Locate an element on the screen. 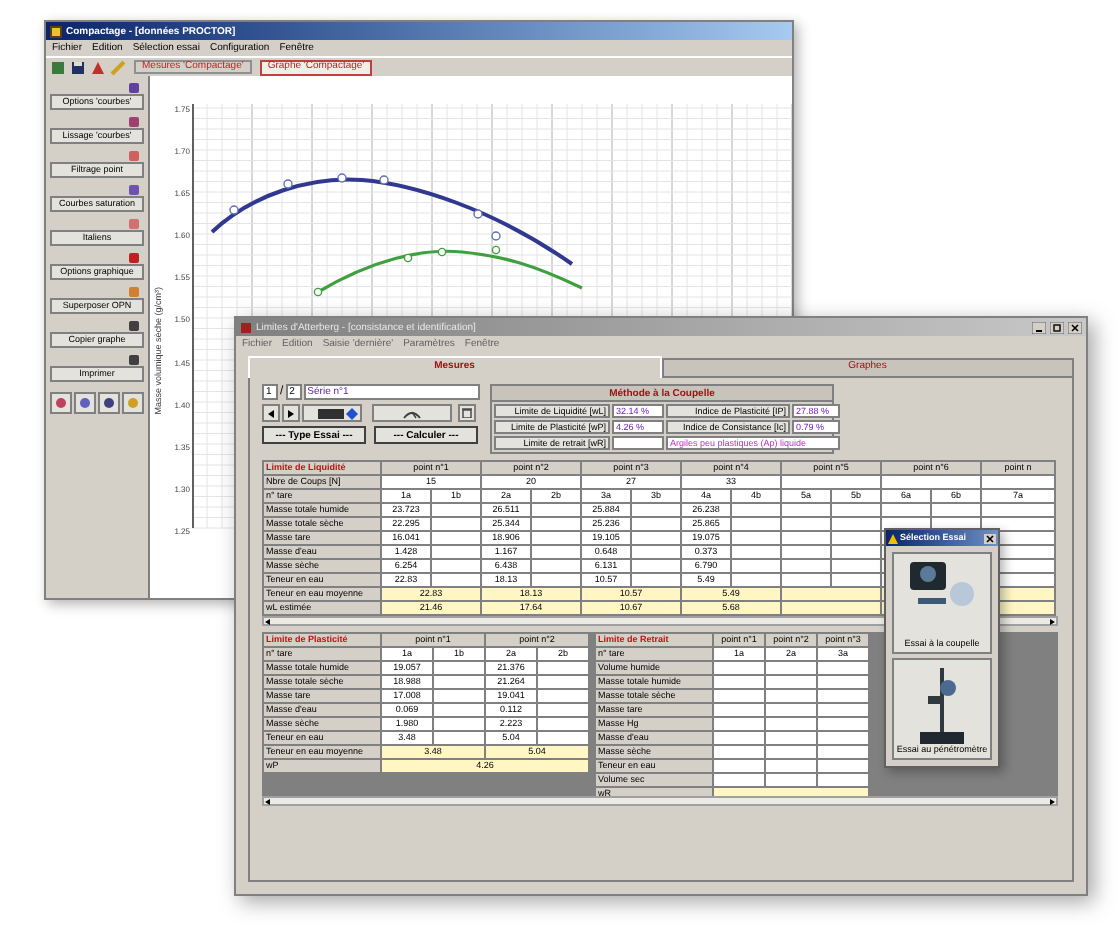 The height and width of the screenshot is (950, 1120). save-icon is located at coordinates (78, 67).